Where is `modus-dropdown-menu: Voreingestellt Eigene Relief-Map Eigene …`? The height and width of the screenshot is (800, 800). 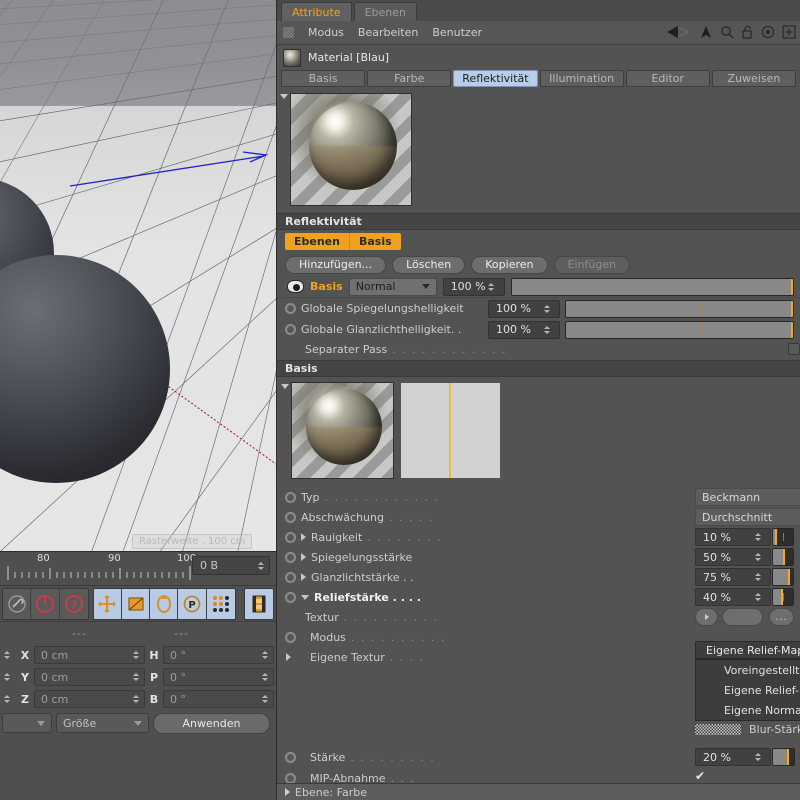
modus-dropdown-menu: Voreingestellt Eigene Relief-Map Eigene … is located at coordinates (747, 690).